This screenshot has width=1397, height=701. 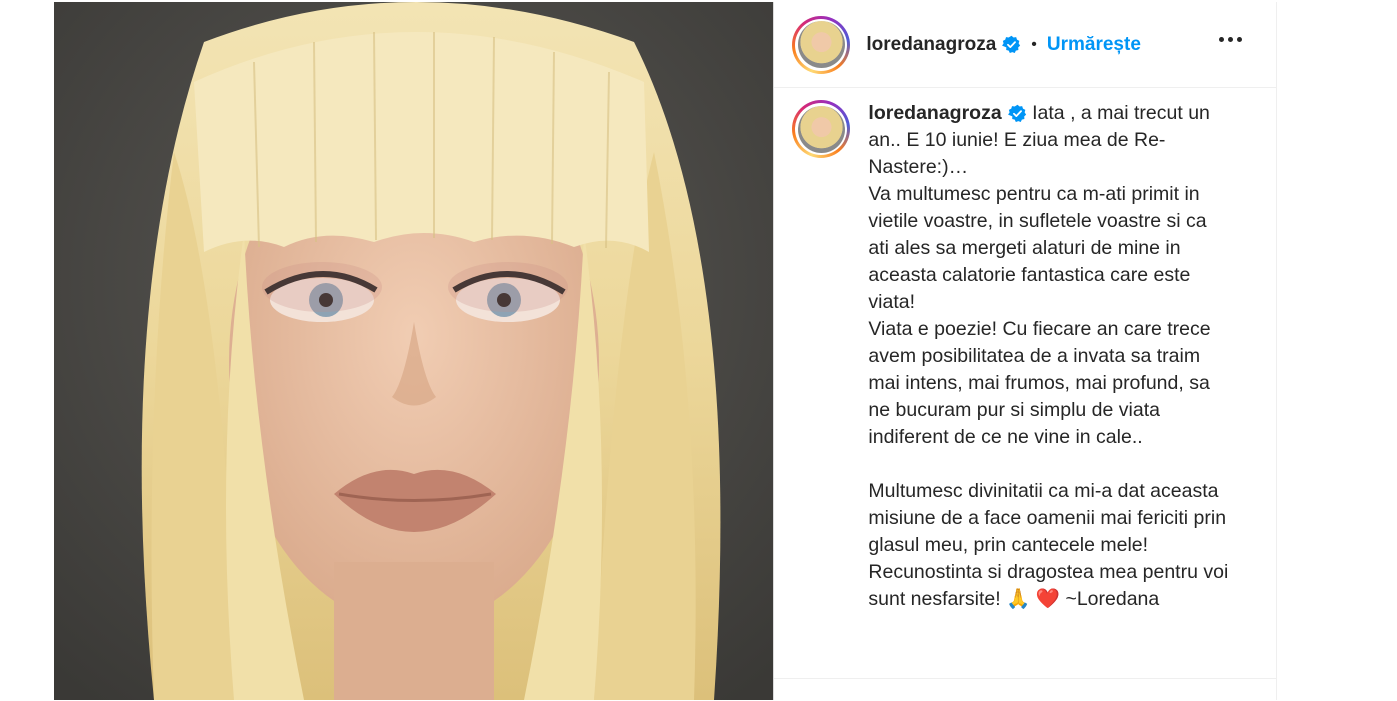 What do you see at coordinates (1025, 45) in the screenshot?
I see `post-header: loredanagroza • Urmărește` at bounding box center [1025, 45].